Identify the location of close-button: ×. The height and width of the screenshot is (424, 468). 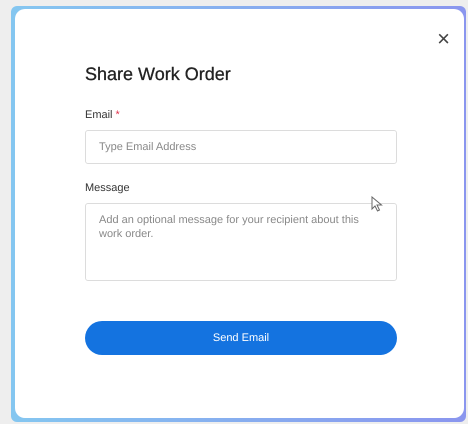
(443, 39).